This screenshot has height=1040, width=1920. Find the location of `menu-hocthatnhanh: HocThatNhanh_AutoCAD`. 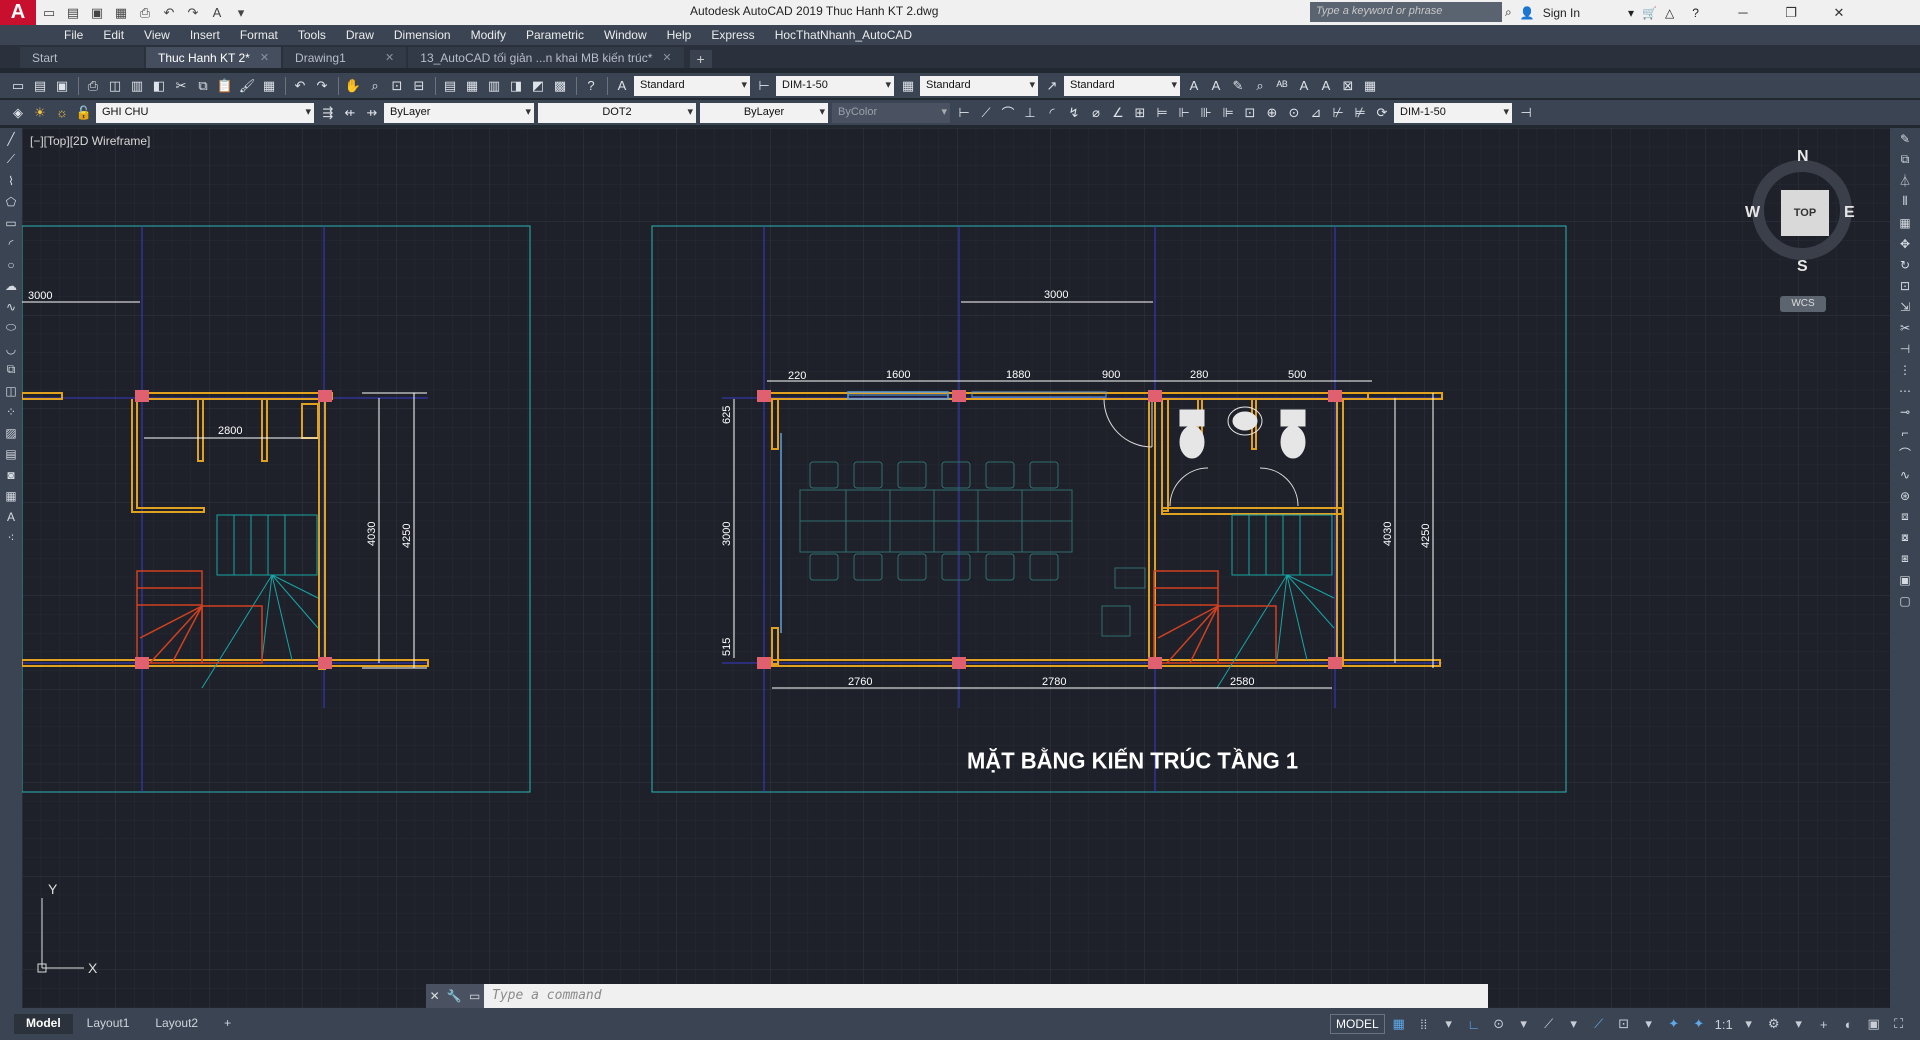

menu-hocthatnhanh: HocThatNhanh_AutoCAD is located at coordinates (843, 35).